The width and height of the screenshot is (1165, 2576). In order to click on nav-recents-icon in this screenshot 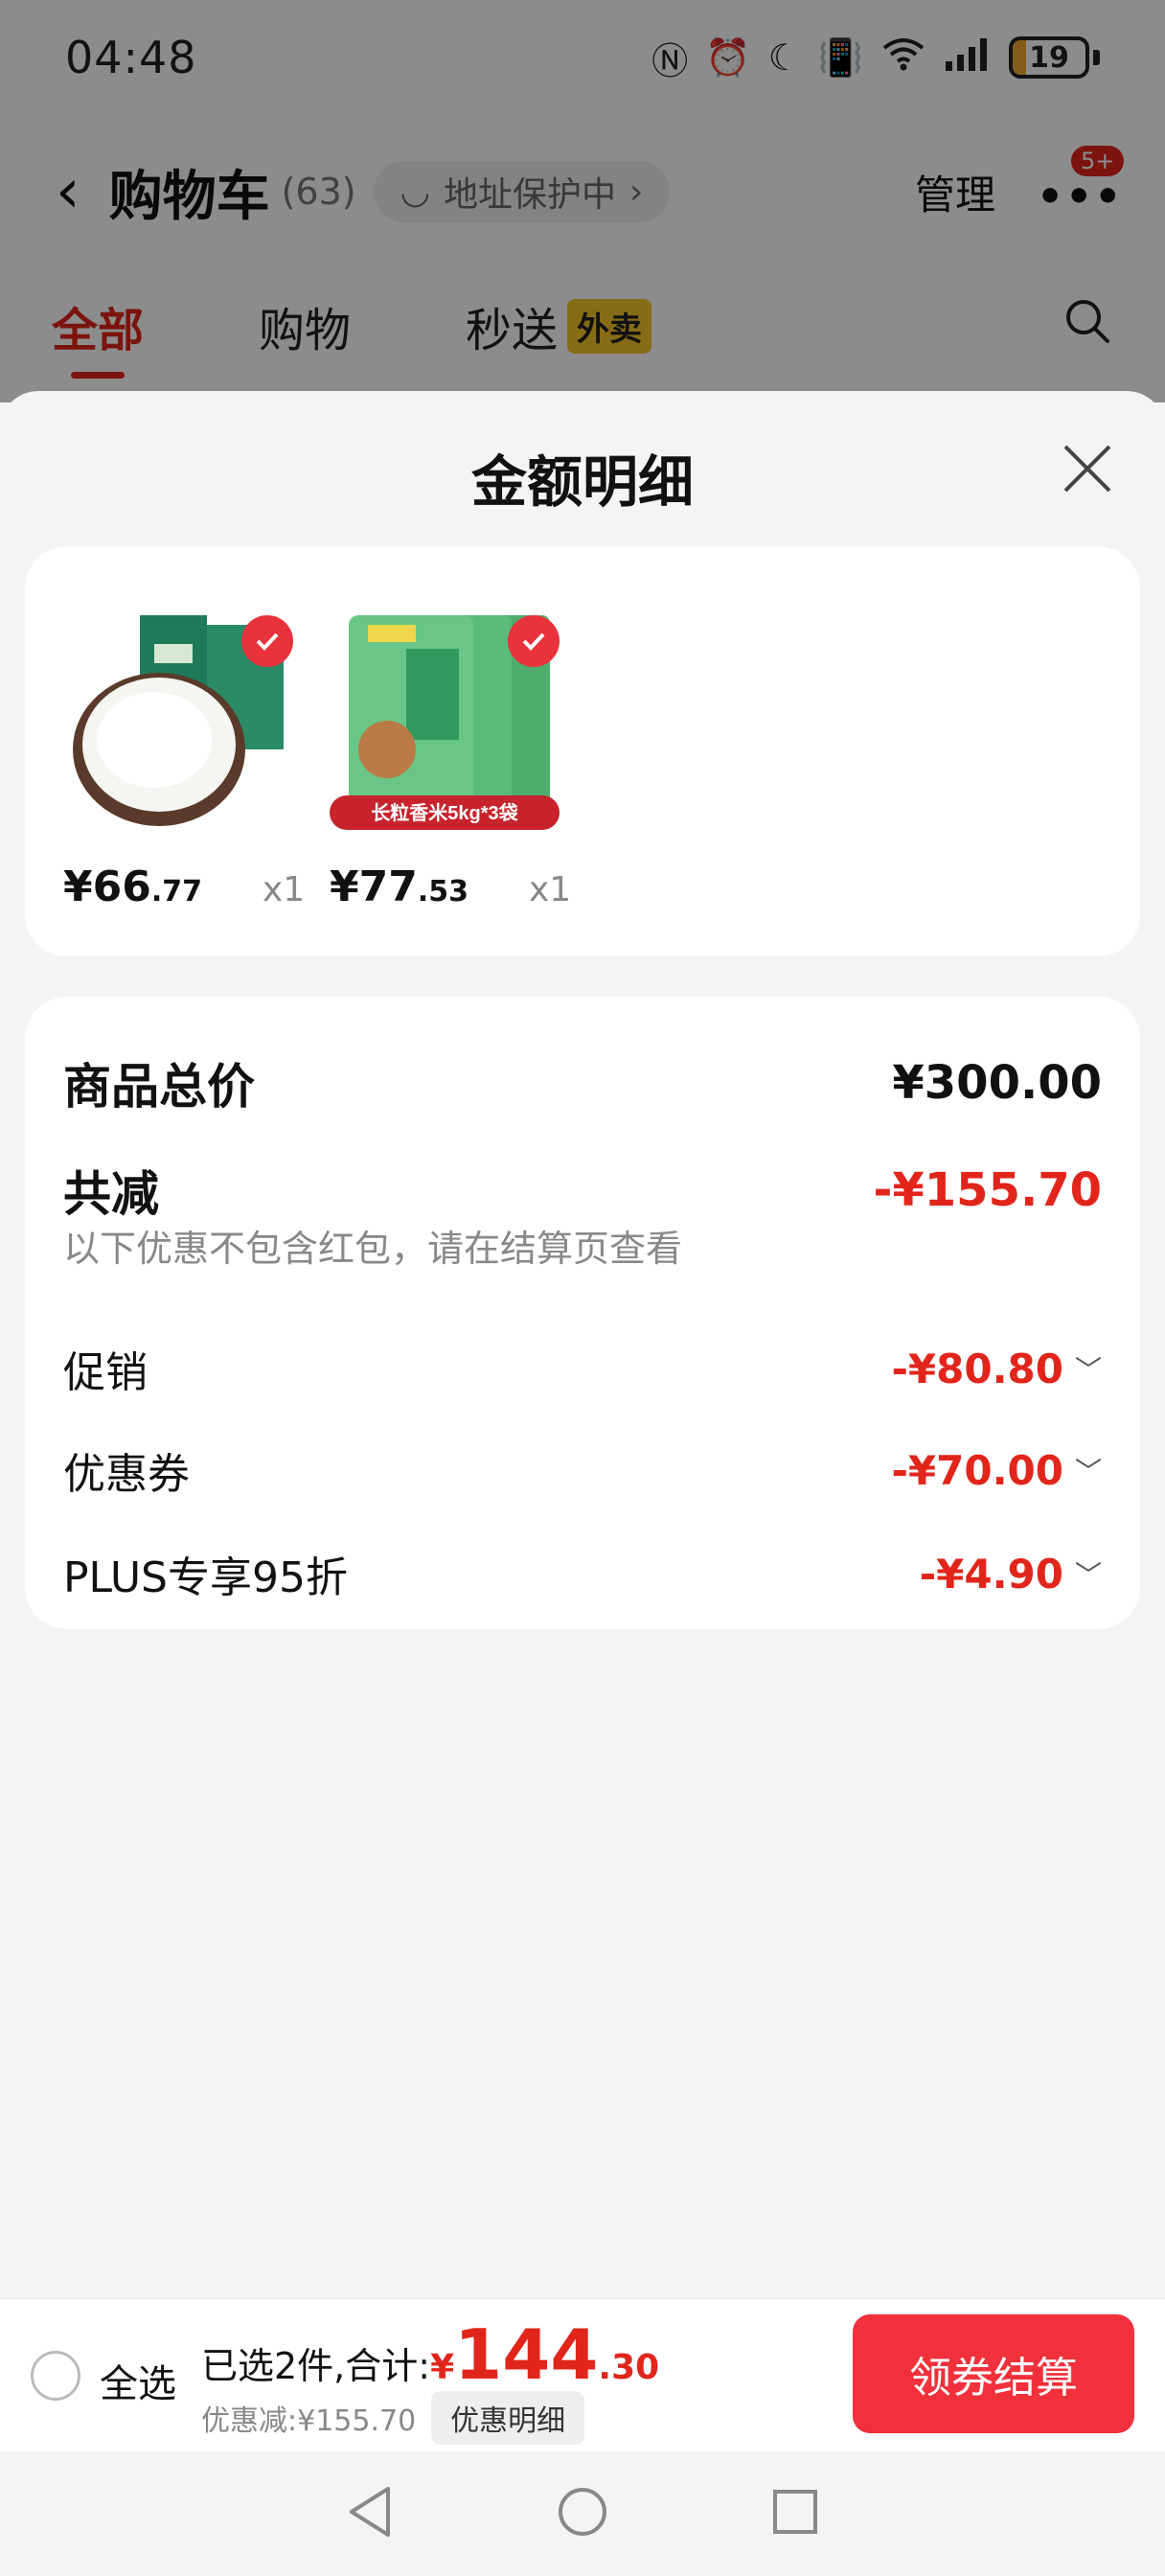, I will do `click(795, 2514)`.